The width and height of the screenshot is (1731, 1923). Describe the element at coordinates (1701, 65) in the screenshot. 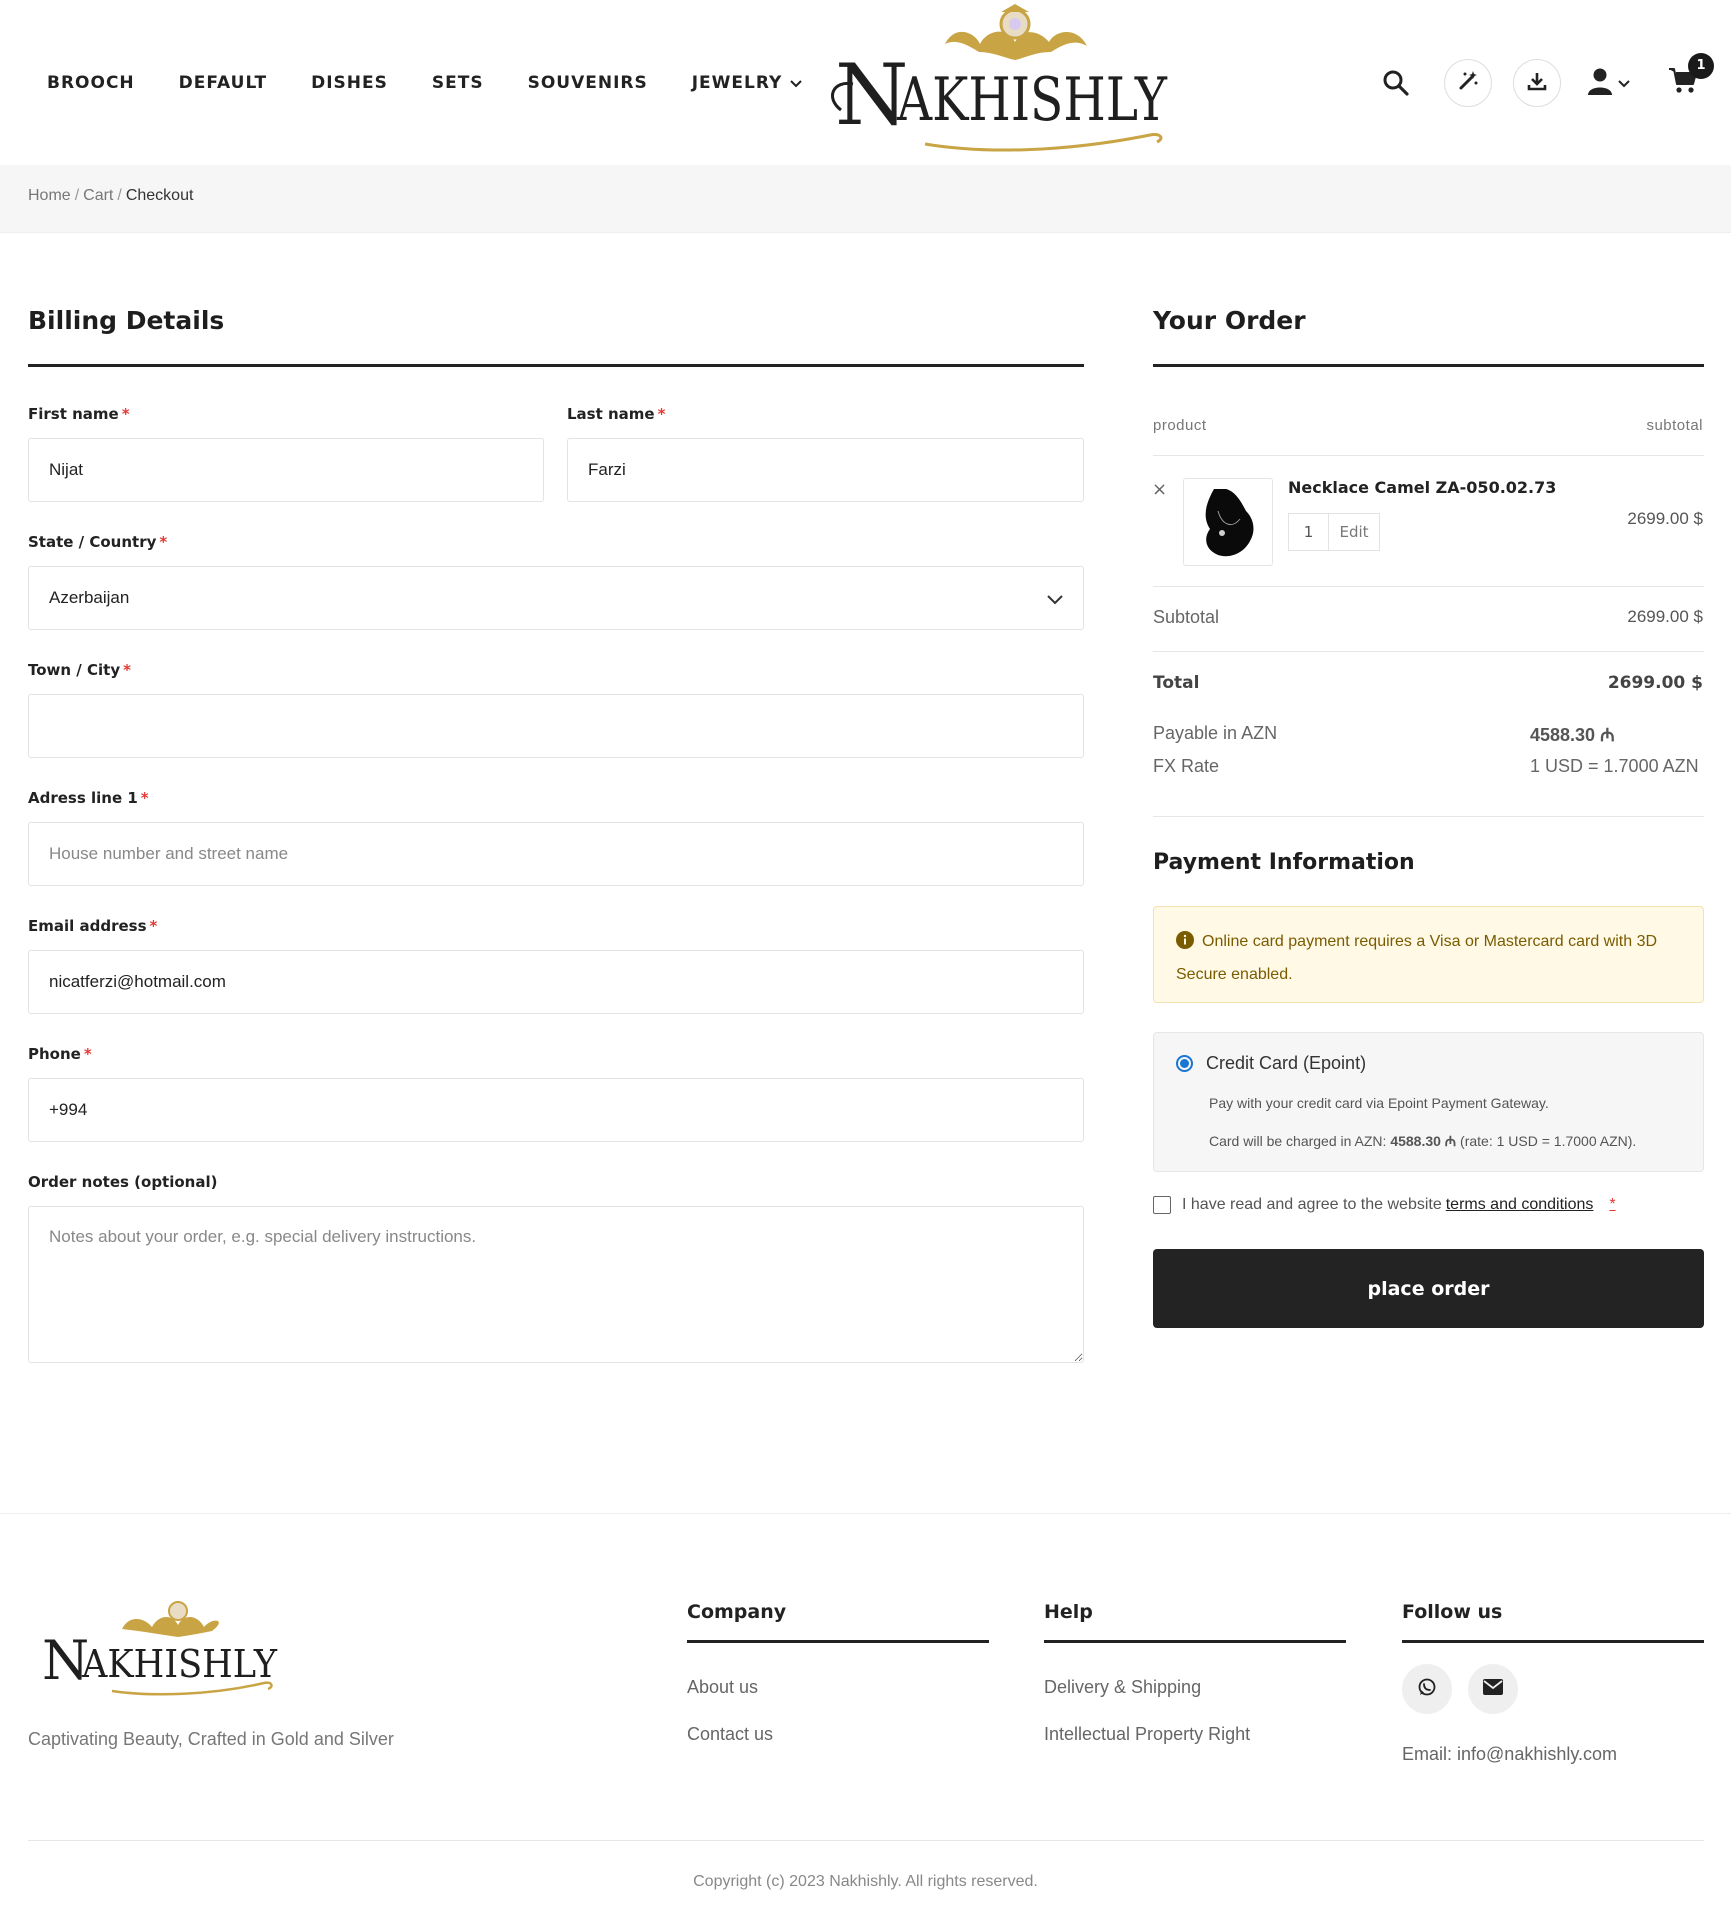

I see `cart-count-badge: 1` at that location.